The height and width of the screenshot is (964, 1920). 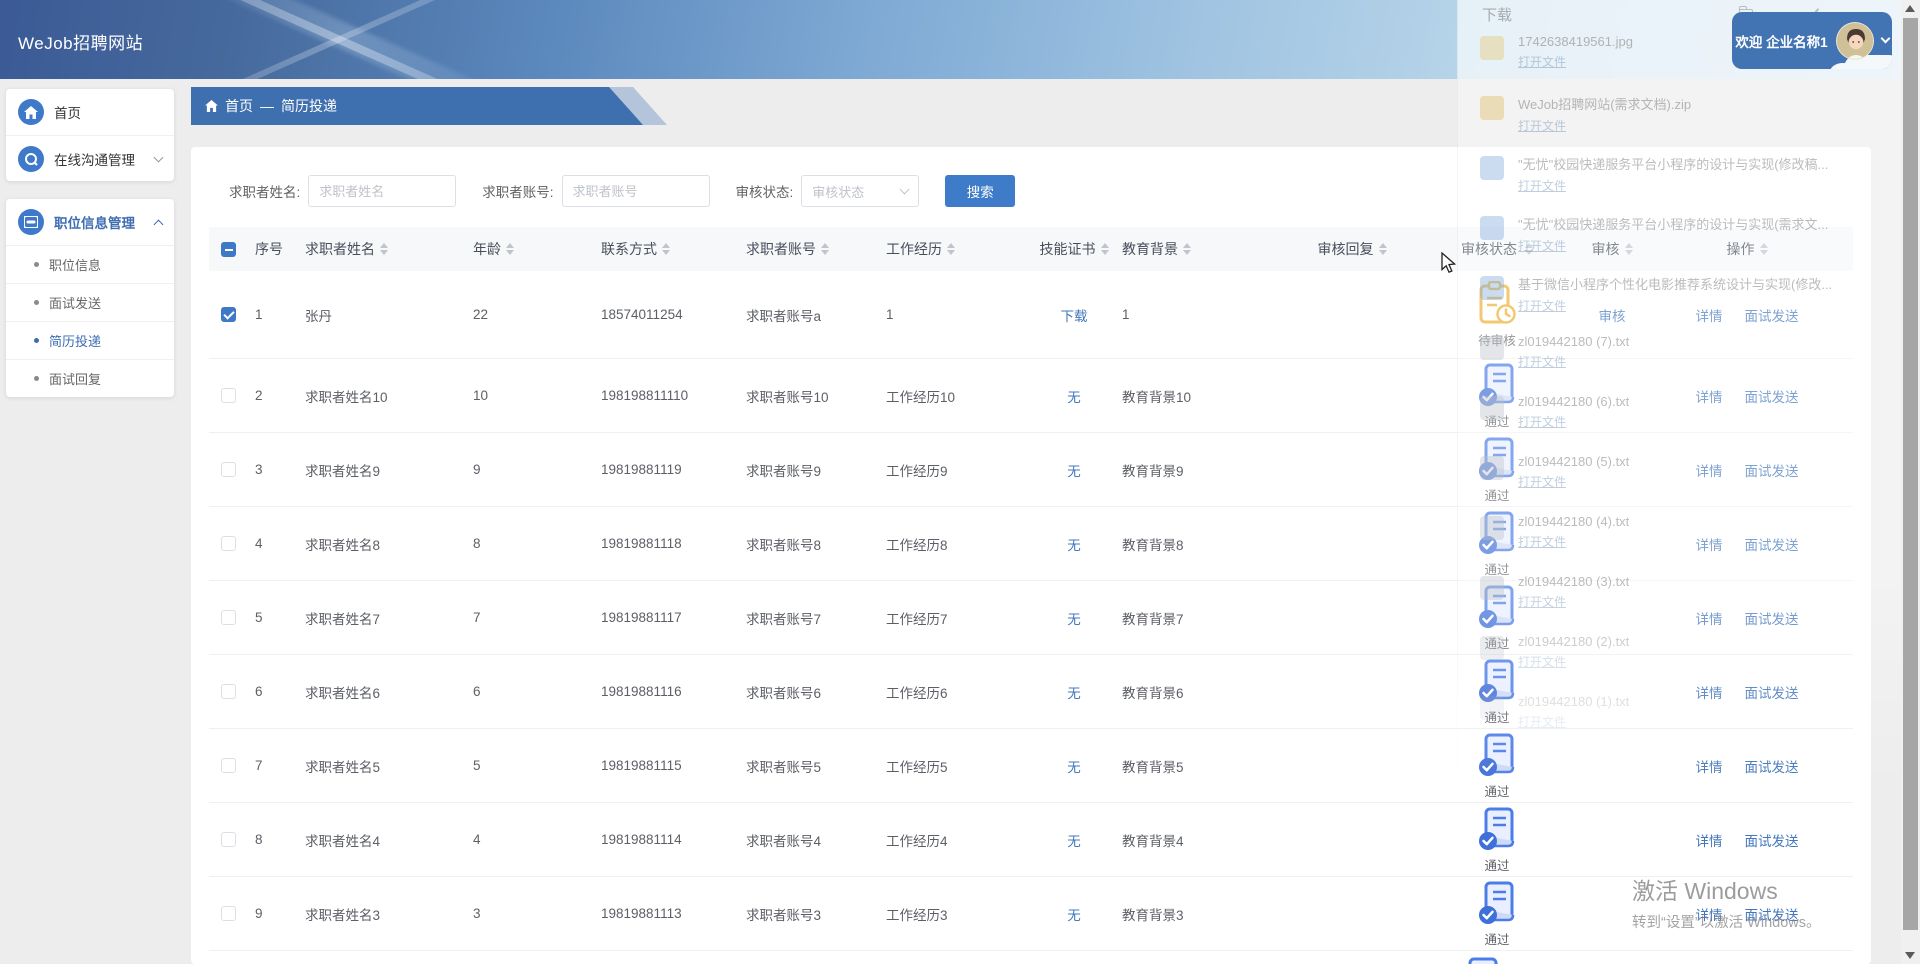 What do you see at coordinates (956, 249) in the screenshot?
I see `col-header-experience: 工作经历` at bounding box center [956, 249].